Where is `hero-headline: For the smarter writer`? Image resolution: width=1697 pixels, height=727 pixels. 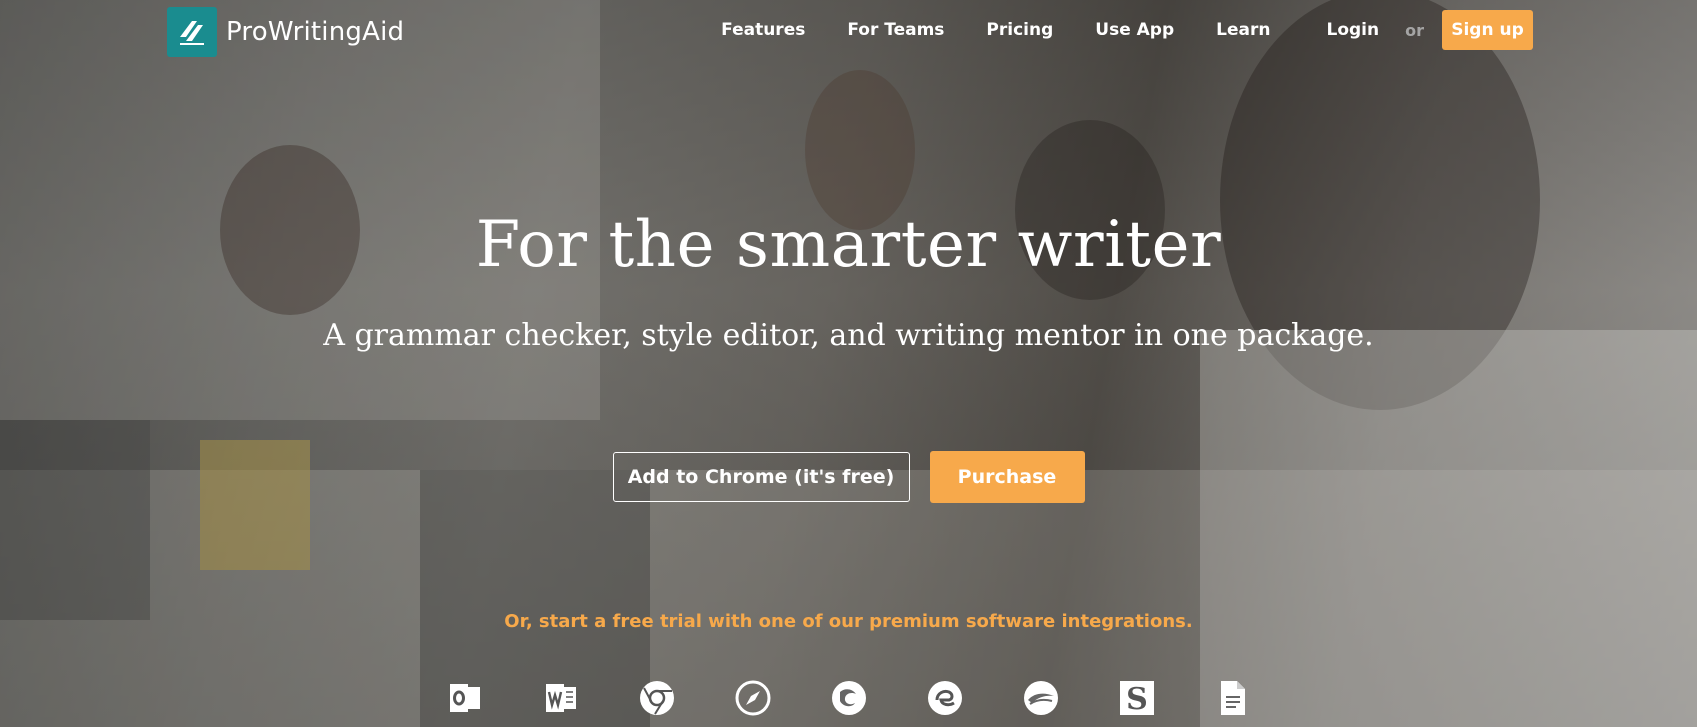
hero-headline: For the smarter writer is located at coordinates (848, 245).